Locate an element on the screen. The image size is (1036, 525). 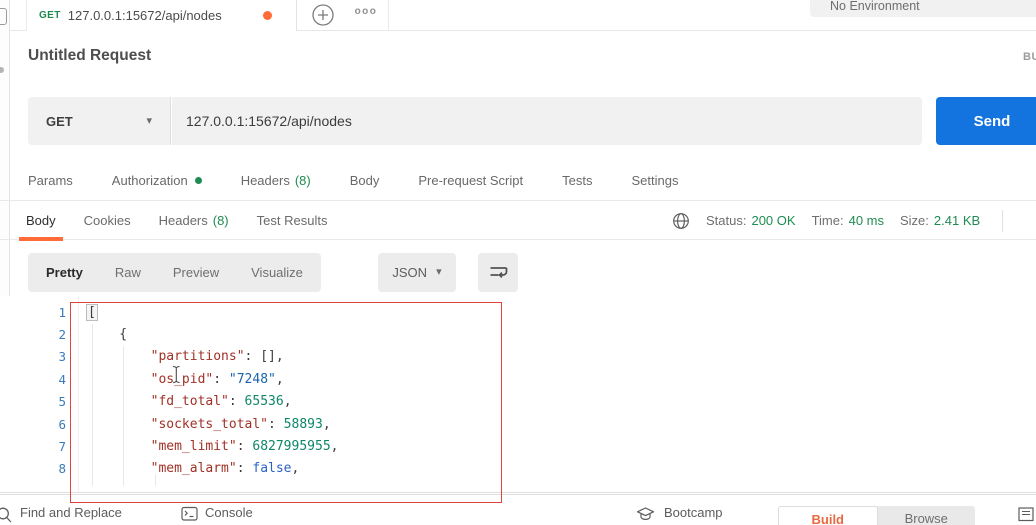
code-token-key: "sockets_total" is located at coordinates (178, 424).